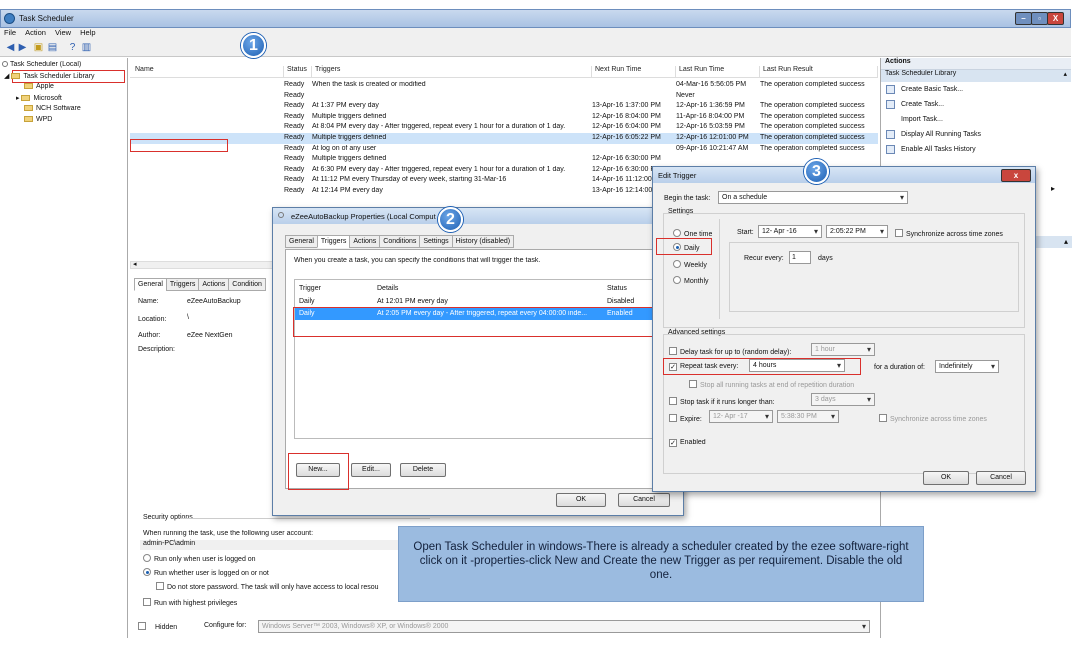 The image size is (1092, 664). What do you see at coordinates (1023, 18) in the screenshot?
I see `minimize-button: –` at bounding box center [1023, 18].